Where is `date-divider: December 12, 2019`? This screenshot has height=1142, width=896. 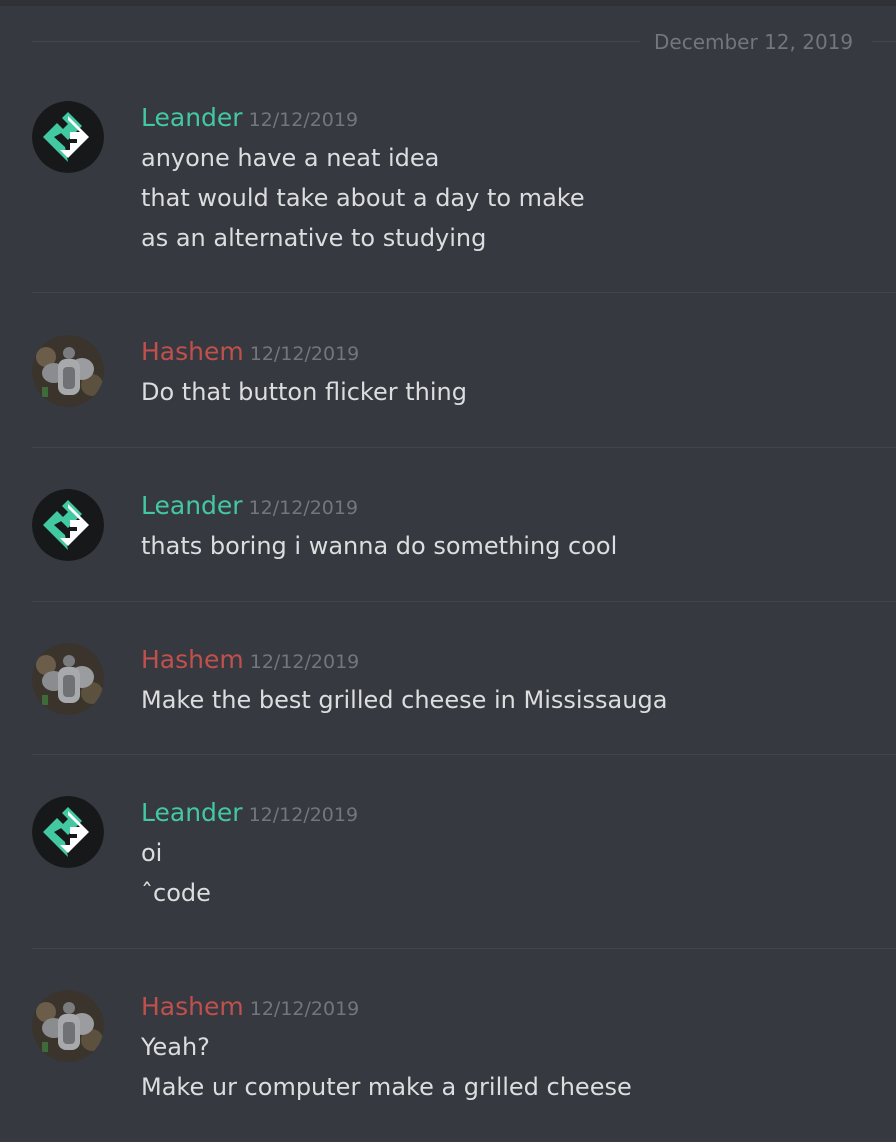
date-divider: December 12, 2019 is located at coordinates (464, 42).